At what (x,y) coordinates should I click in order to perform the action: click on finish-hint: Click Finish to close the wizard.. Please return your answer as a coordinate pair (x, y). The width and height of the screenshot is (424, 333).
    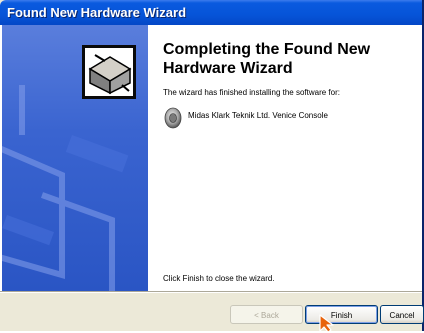
    Looking at the image, I should click on (219, 278).